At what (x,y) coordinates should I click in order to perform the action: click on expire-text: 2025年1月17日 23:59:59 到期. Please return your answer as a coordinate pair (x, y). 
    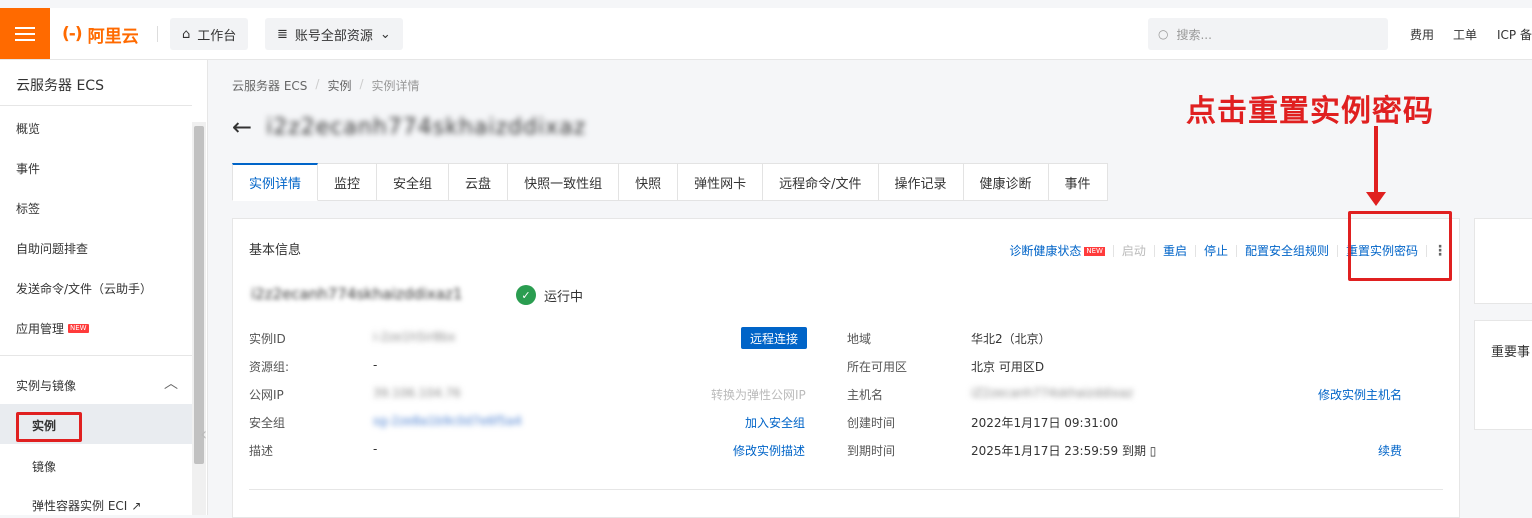
    Looking at the image, I should click on (1058, 451).